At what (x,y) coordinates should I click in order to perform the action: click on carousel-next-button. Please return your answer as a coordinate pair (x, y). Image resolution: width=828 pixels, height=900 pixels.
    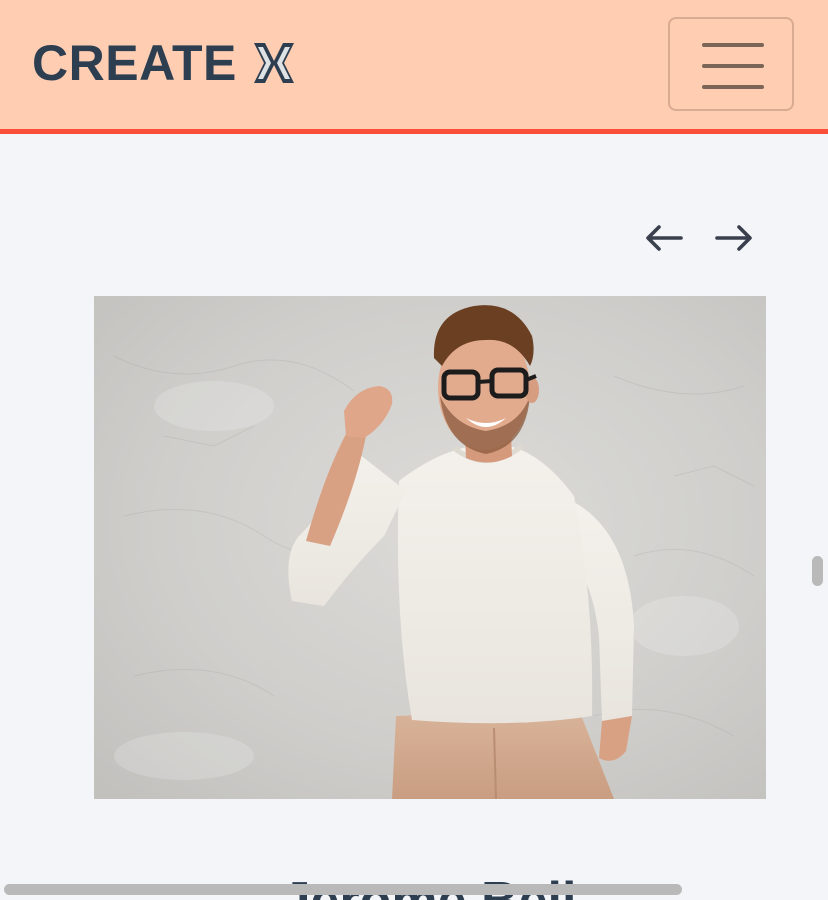
    Looking at the image, I should click on (734, 238).